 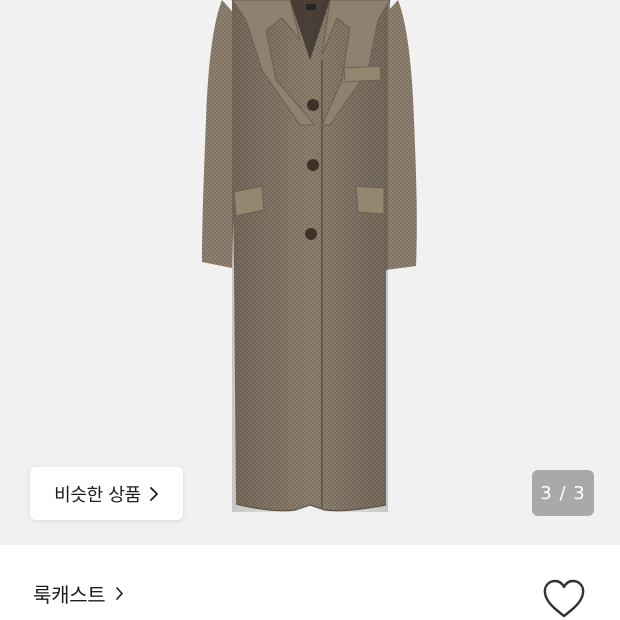 I want to click on like-button, so click(x=564, y=599).